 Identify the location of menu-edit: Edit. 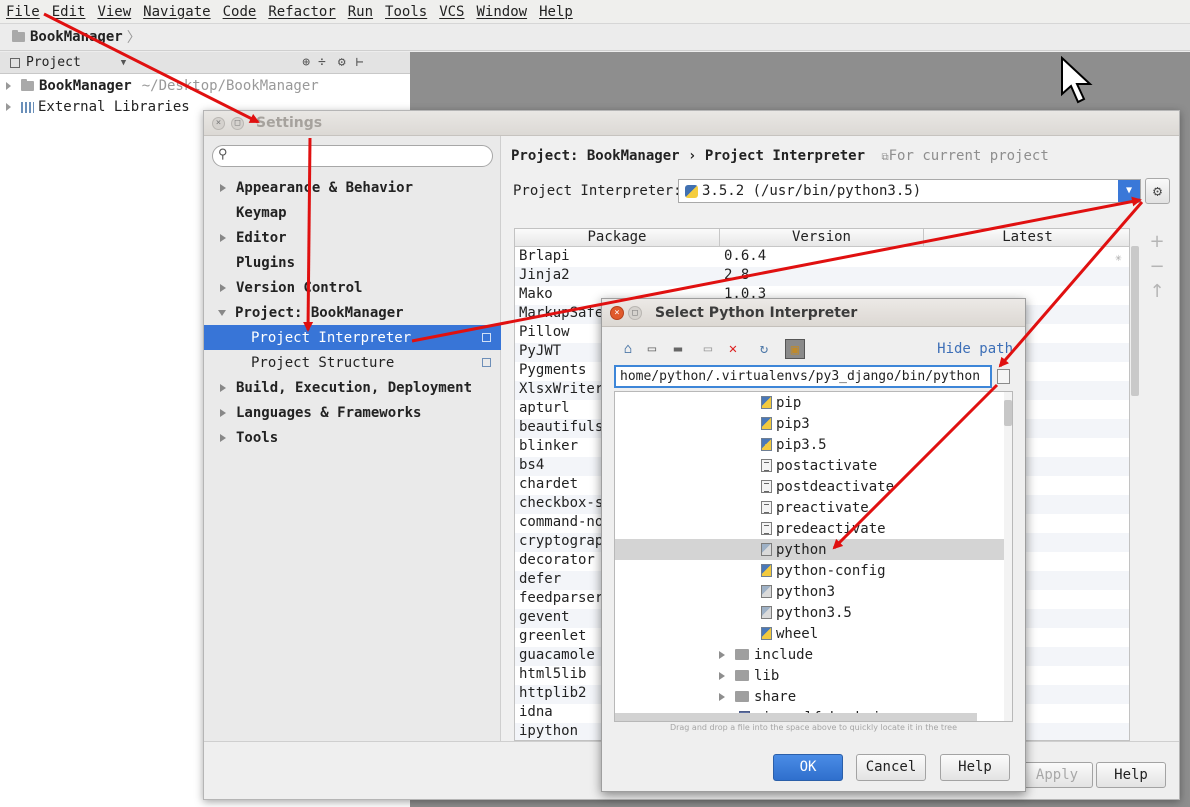
(69, 12).